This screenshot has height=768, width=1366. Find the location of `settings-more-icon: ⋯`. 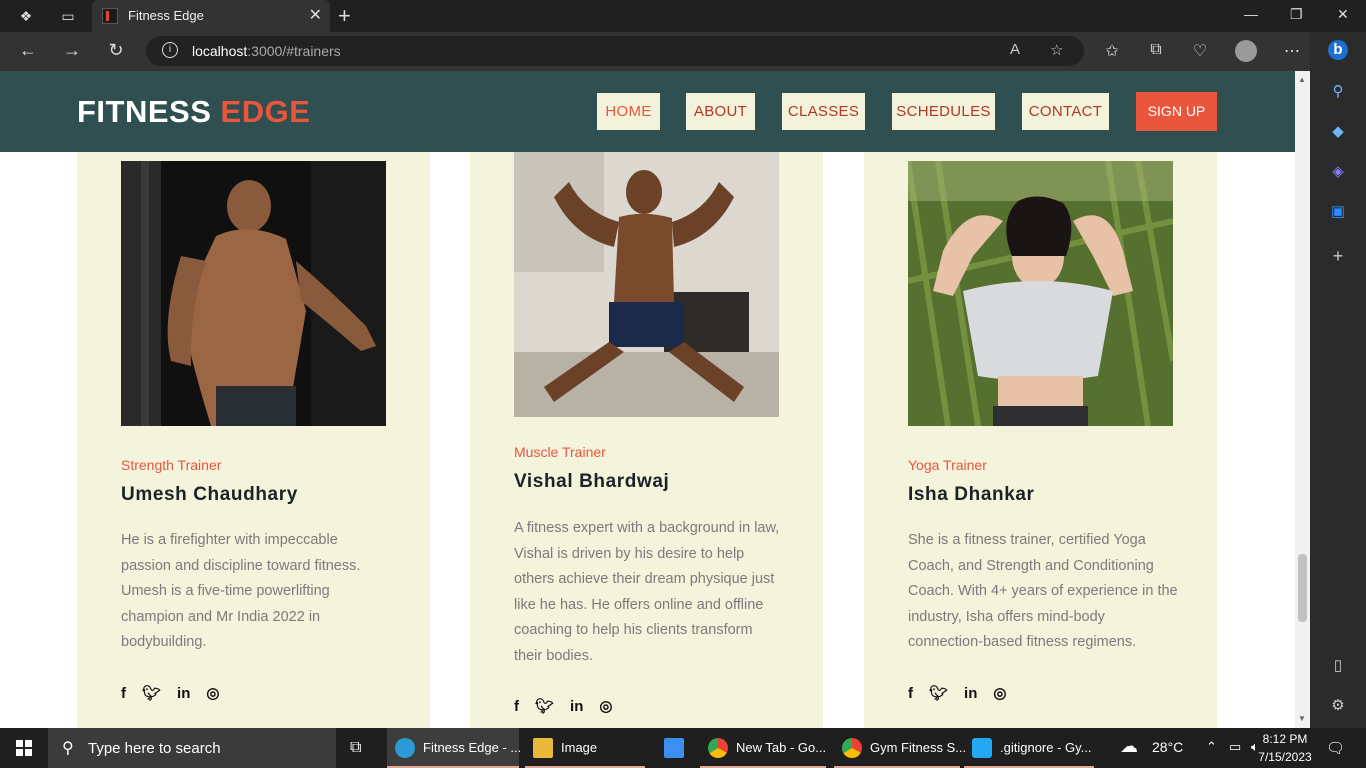

settings-more-icon: ⋯ is located at coordinates (1292, 51).